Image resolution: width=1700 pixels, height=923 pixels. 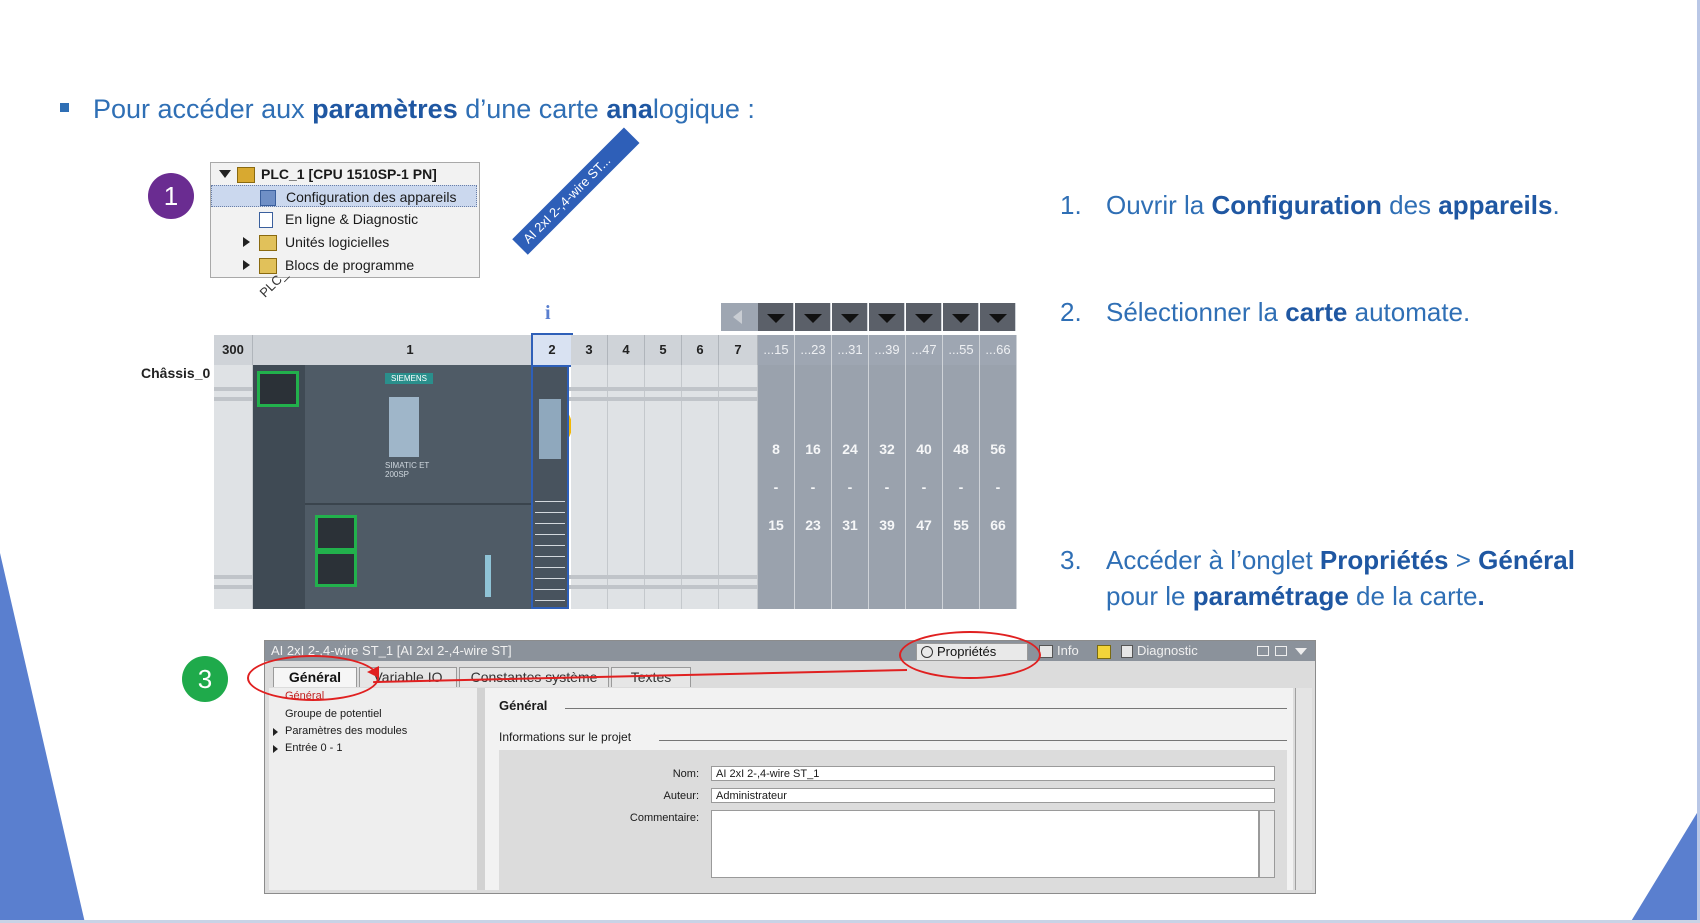 I want to click on tree-item-program-blocks: Blocs de programme, so click(x=344, y=265).